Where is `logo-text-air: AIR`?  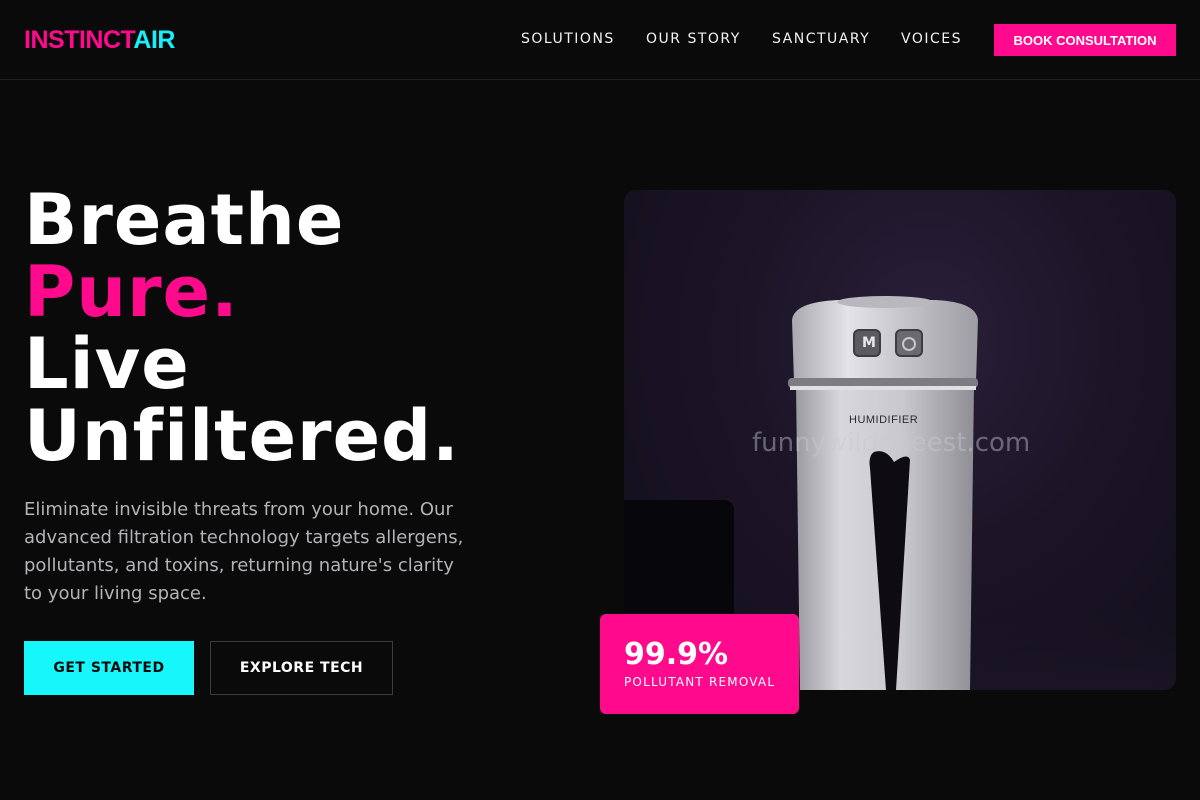
logo-text-air: AIR is located at coordinates (154, 40).